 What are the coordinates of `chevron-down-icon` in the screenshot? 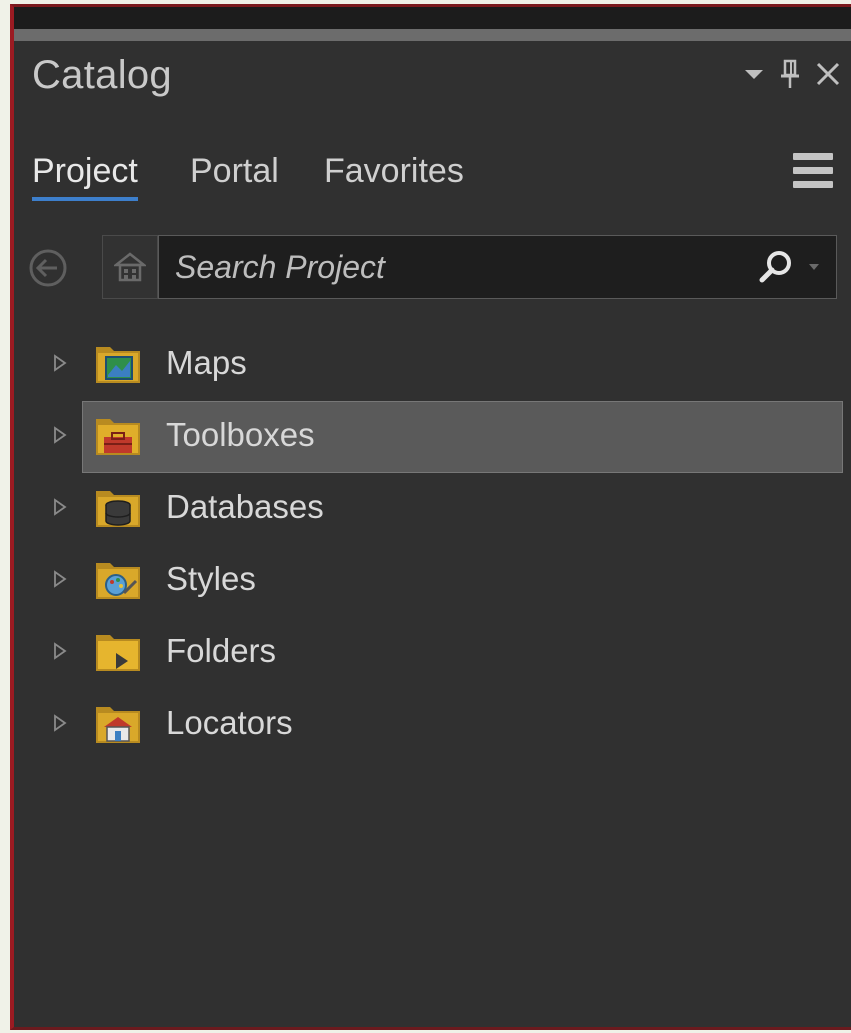 It's located at (814, 267).